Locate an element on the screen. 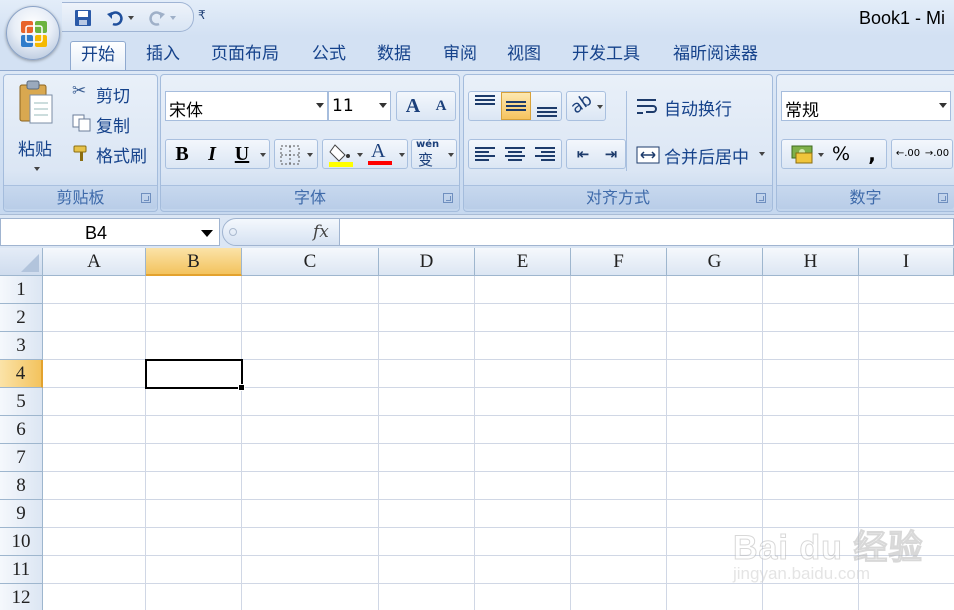  formula-input is located at coordinates (647, 232).